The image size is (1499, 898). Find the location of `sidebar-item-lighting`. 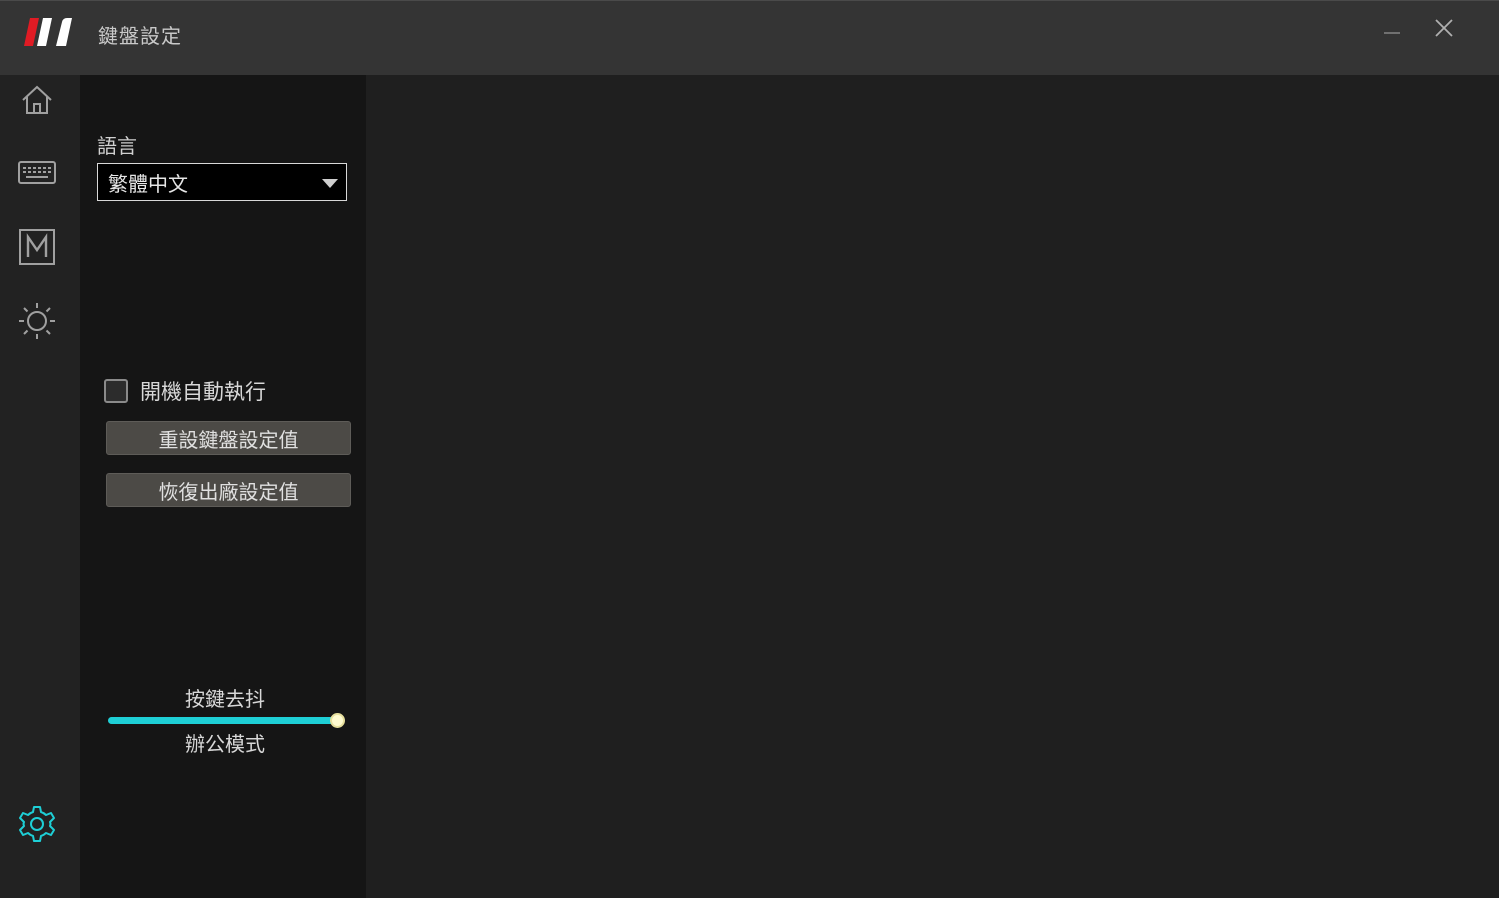

sidebar-item-lighting is located at coordinates (37, 321).